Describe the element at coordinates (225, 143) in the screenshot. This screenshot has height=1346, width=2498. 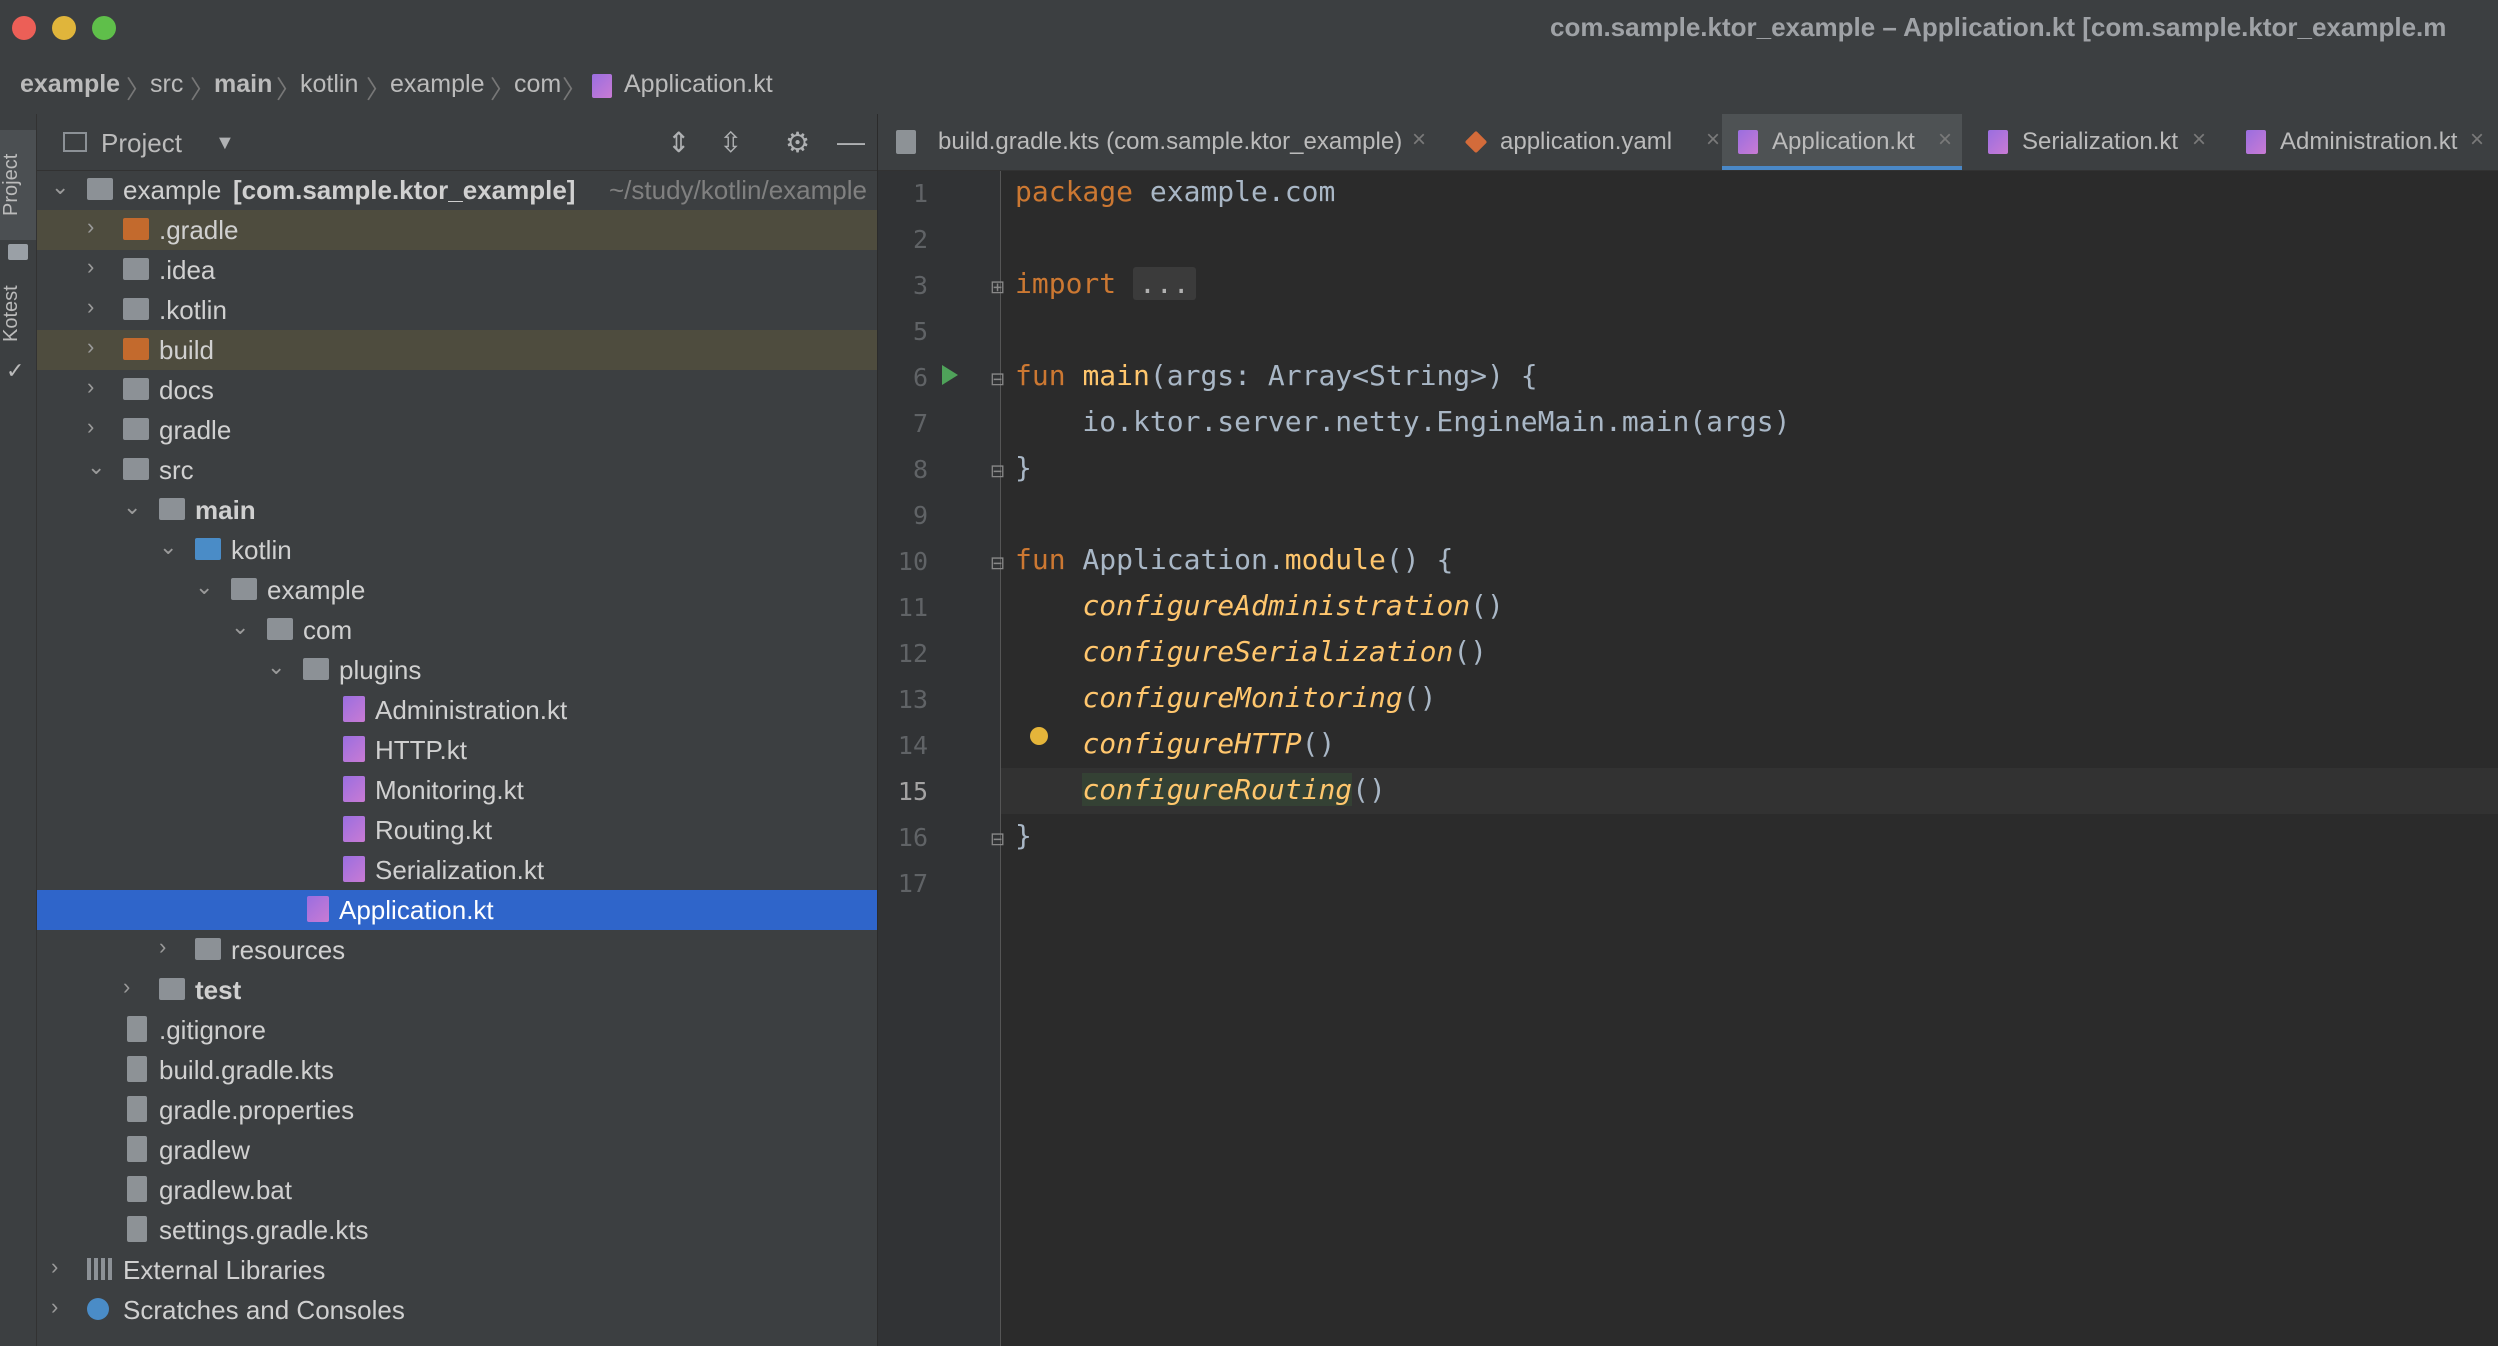
I see `chevron-down-icon: ▼` at that location.